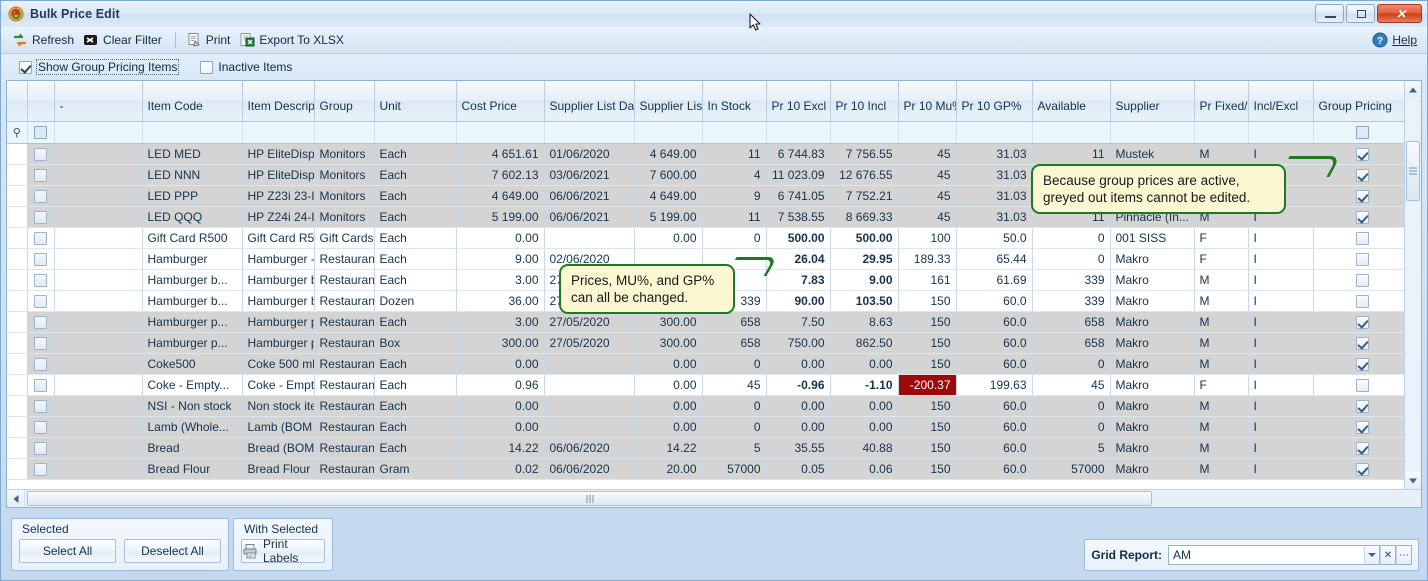  I want to click on cell-supplier: Mustek, so click(1152, 154).